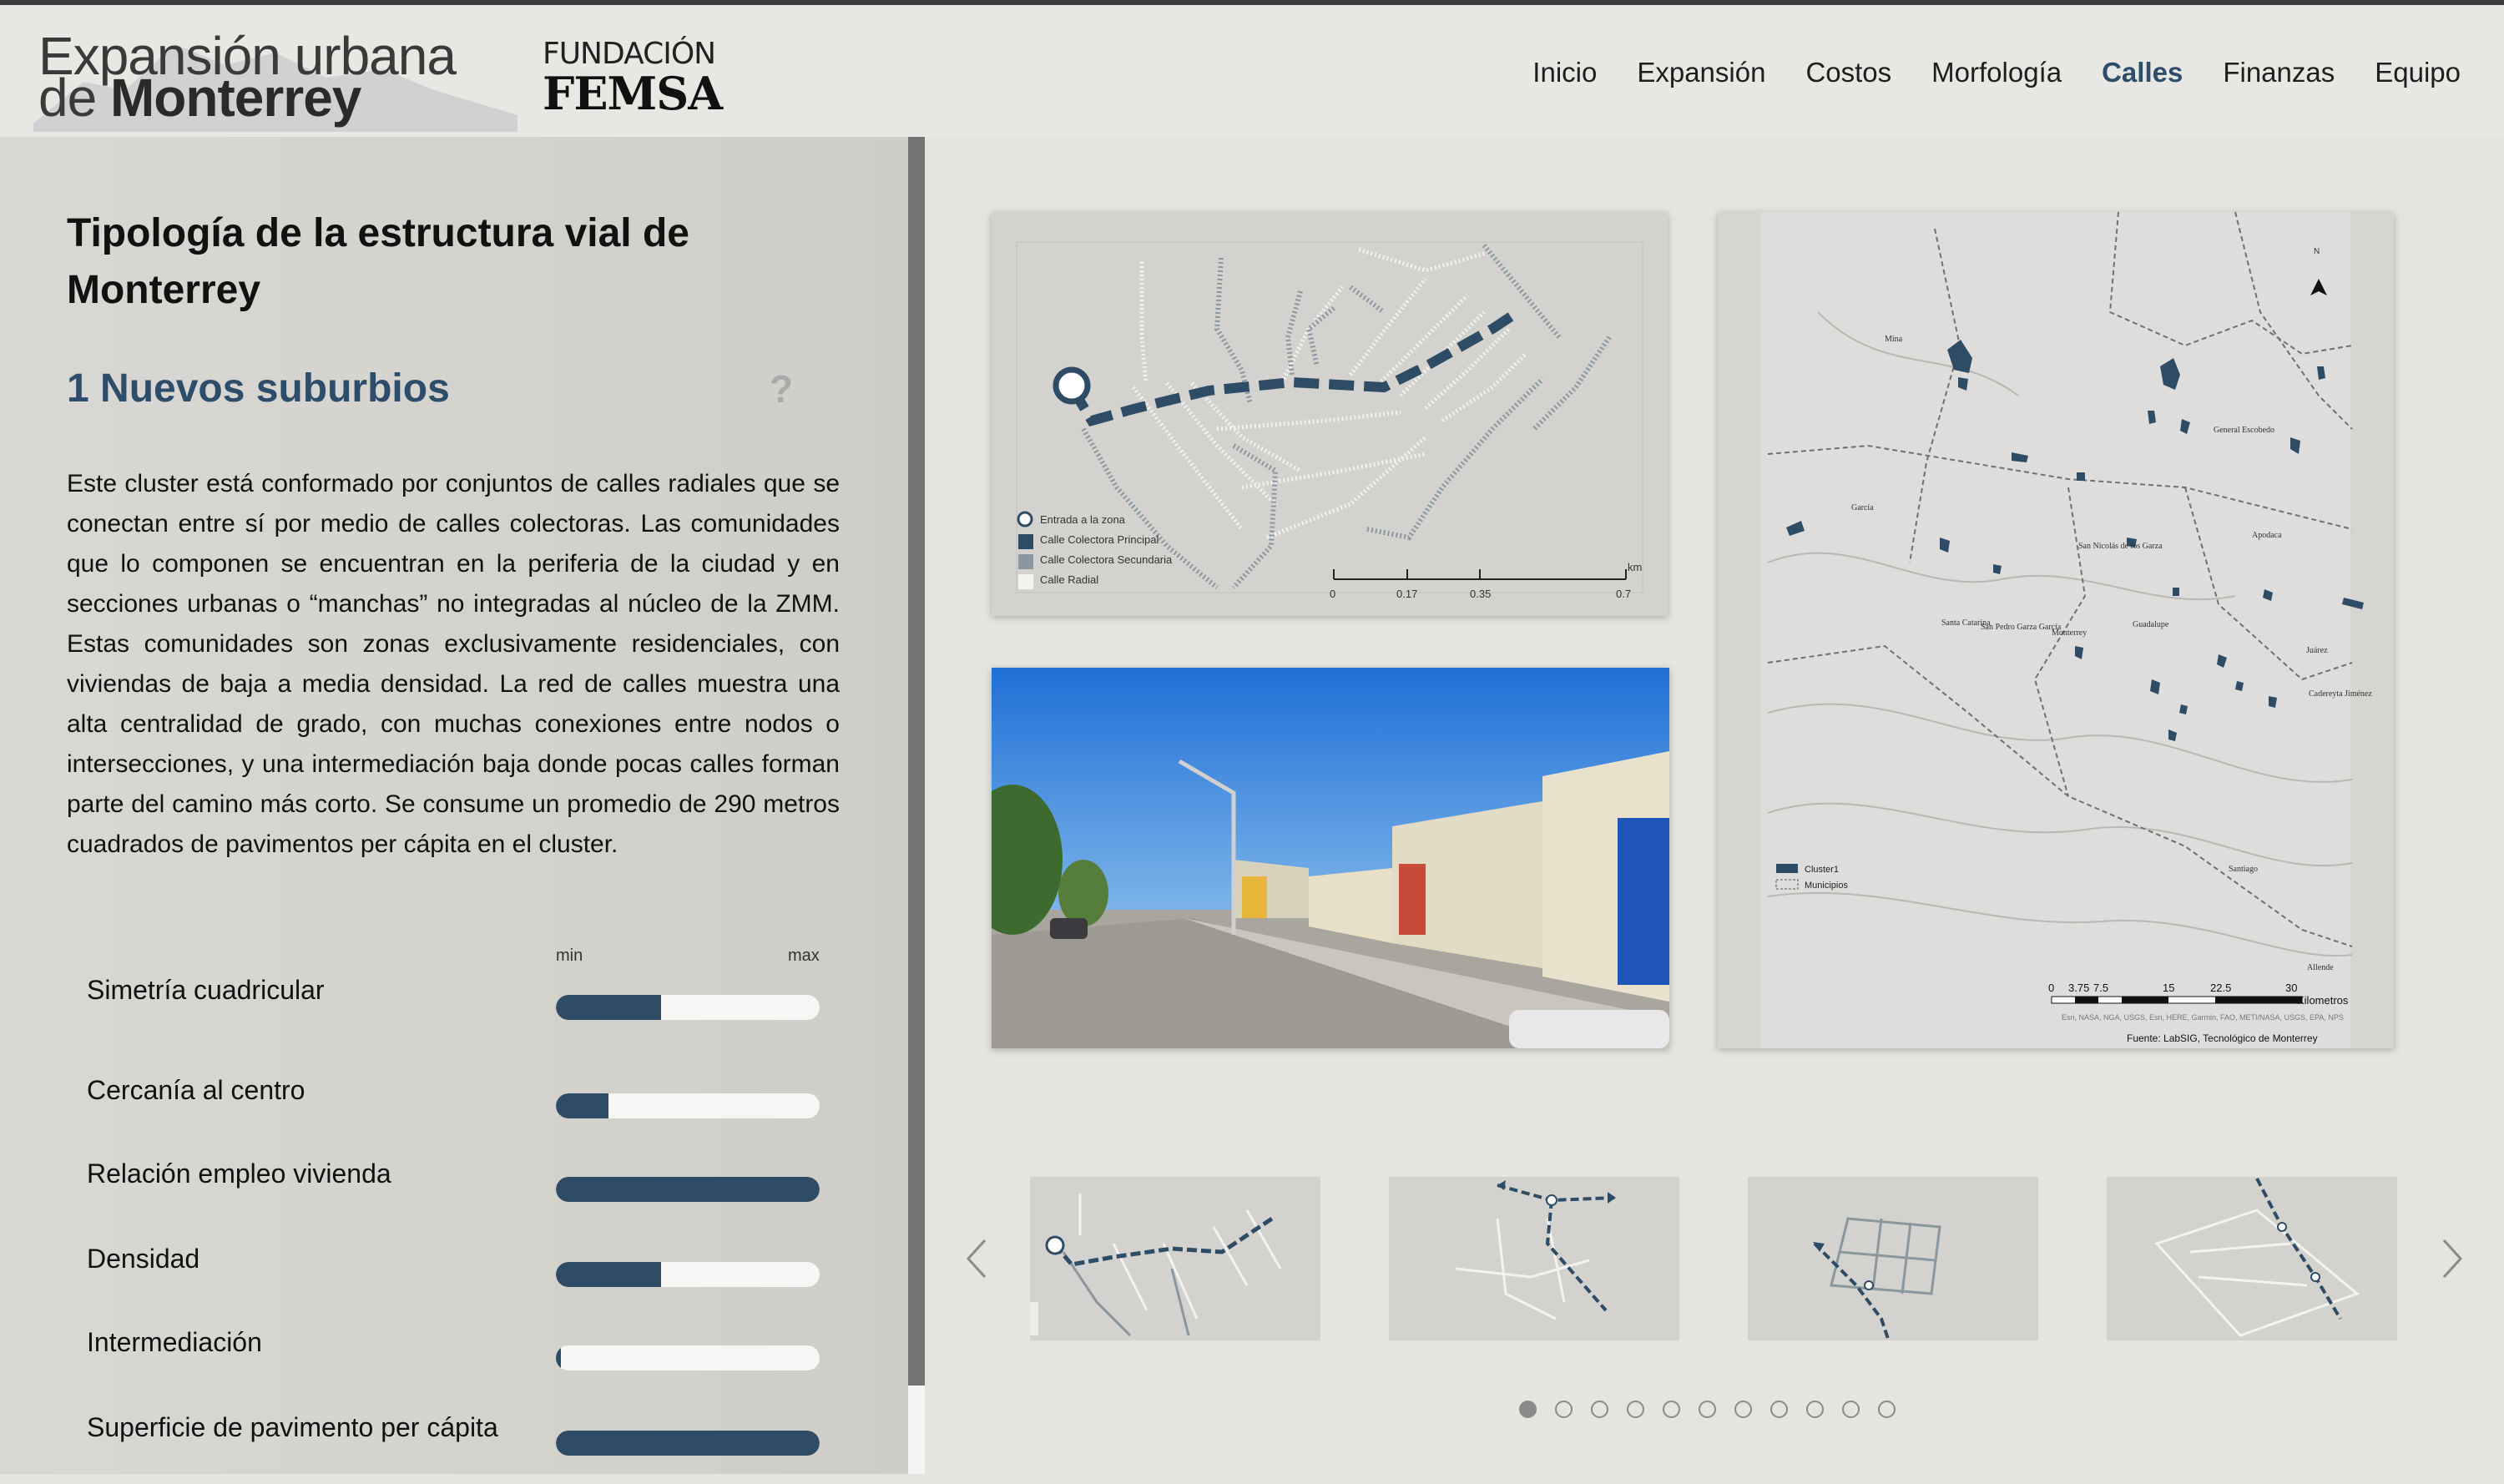 The image size is (2504, 1484). I want to click on scale-tick: 0, so click(1332, 594).